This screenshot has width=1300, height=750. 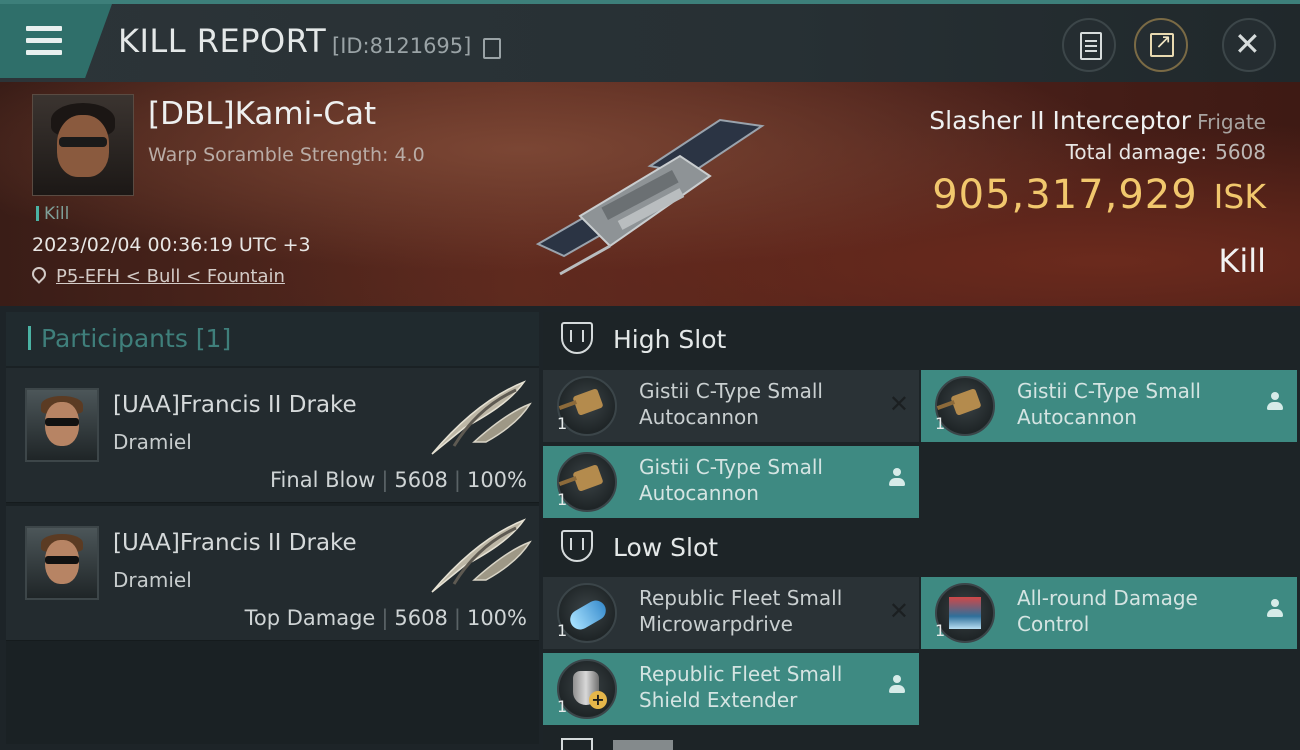 What do you see at coordinates (741, 687) in the screenshot?
I see `module-name: Republic Fleet Small Shield Extender` at bounding box center [741, 687].